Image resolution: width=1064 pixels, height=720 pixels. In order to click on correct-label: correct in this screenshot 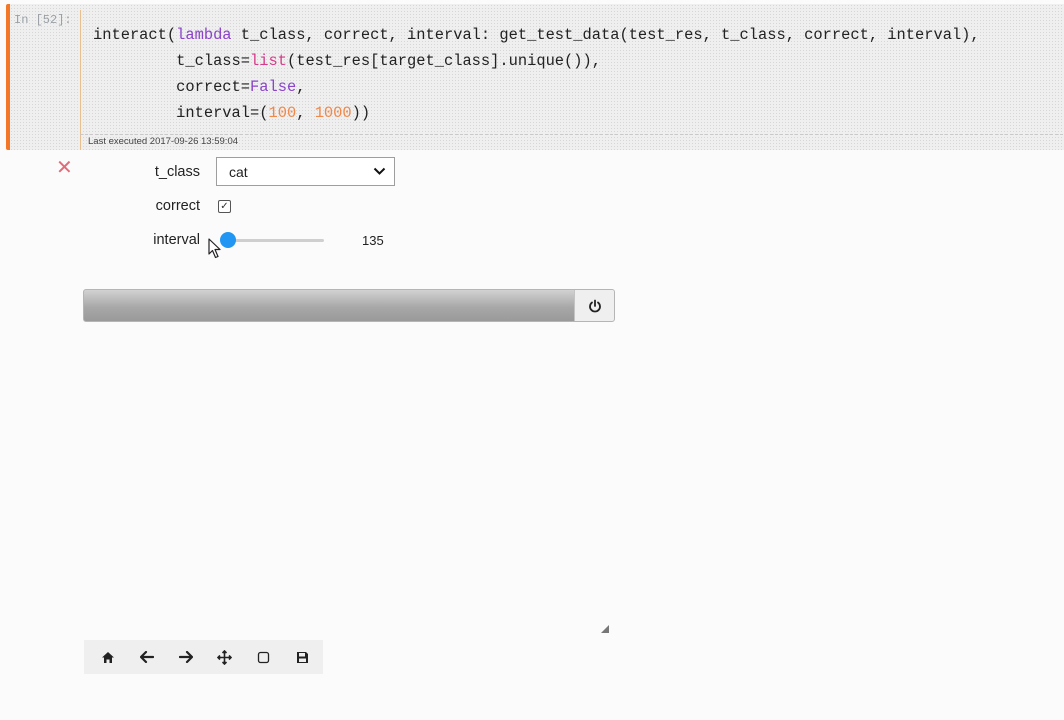, I will do `click(177, 206)`.